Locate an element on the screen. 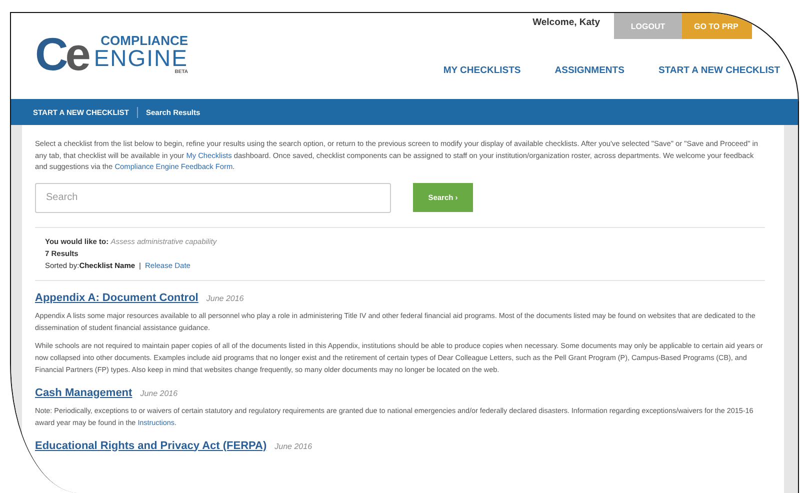 This screenshot has height=493, width=809. result-title-link: Appendix A: Document Control is located at coordinates (116, 298).